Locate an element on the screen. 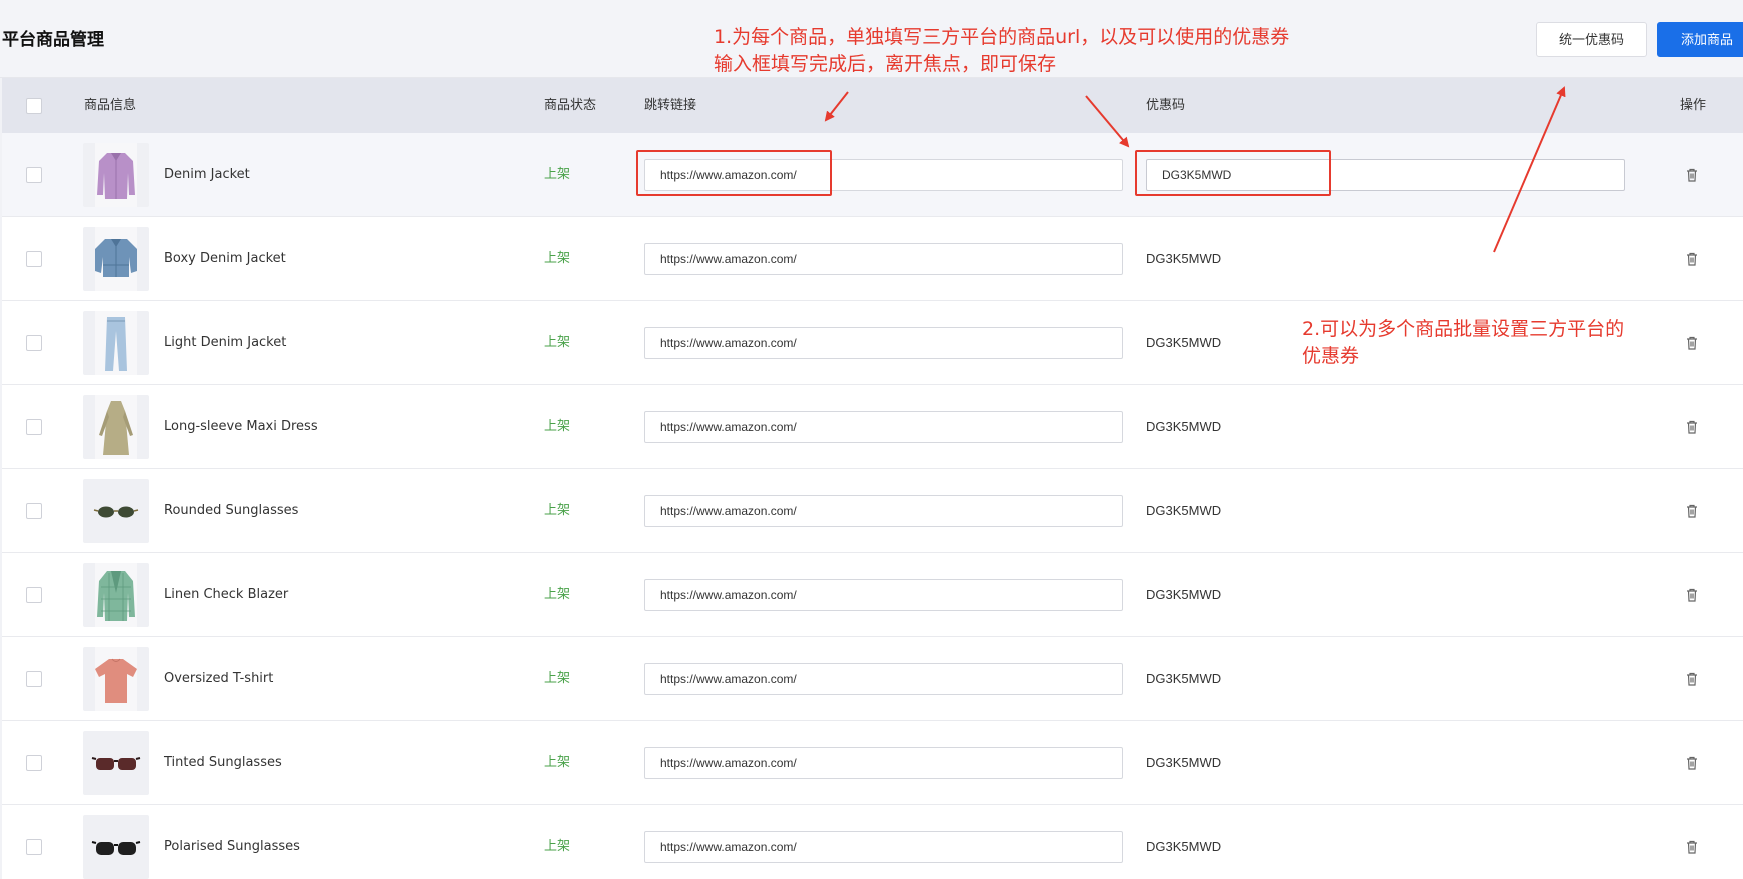  check-blazer-image is located at coordinates (116, 595).